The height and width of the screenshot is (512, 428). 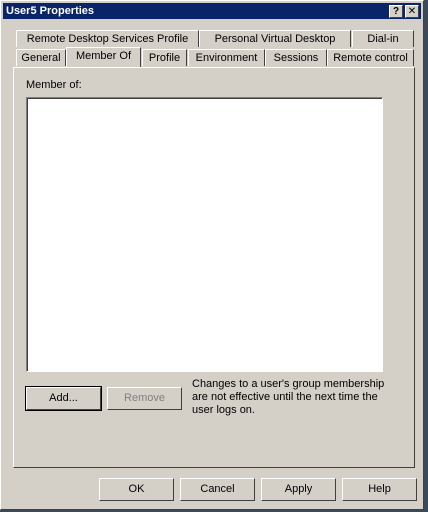 What do you see at coordinates (217, 489) in the screenshot?
I see `cancel-button: Cancel` at bounding box center [217, 489].